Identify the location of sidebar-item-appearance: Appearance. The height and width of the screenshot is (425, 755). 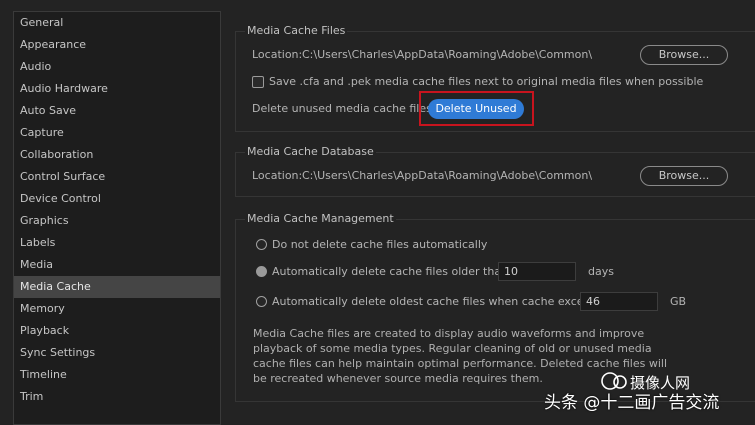
(117, 45).